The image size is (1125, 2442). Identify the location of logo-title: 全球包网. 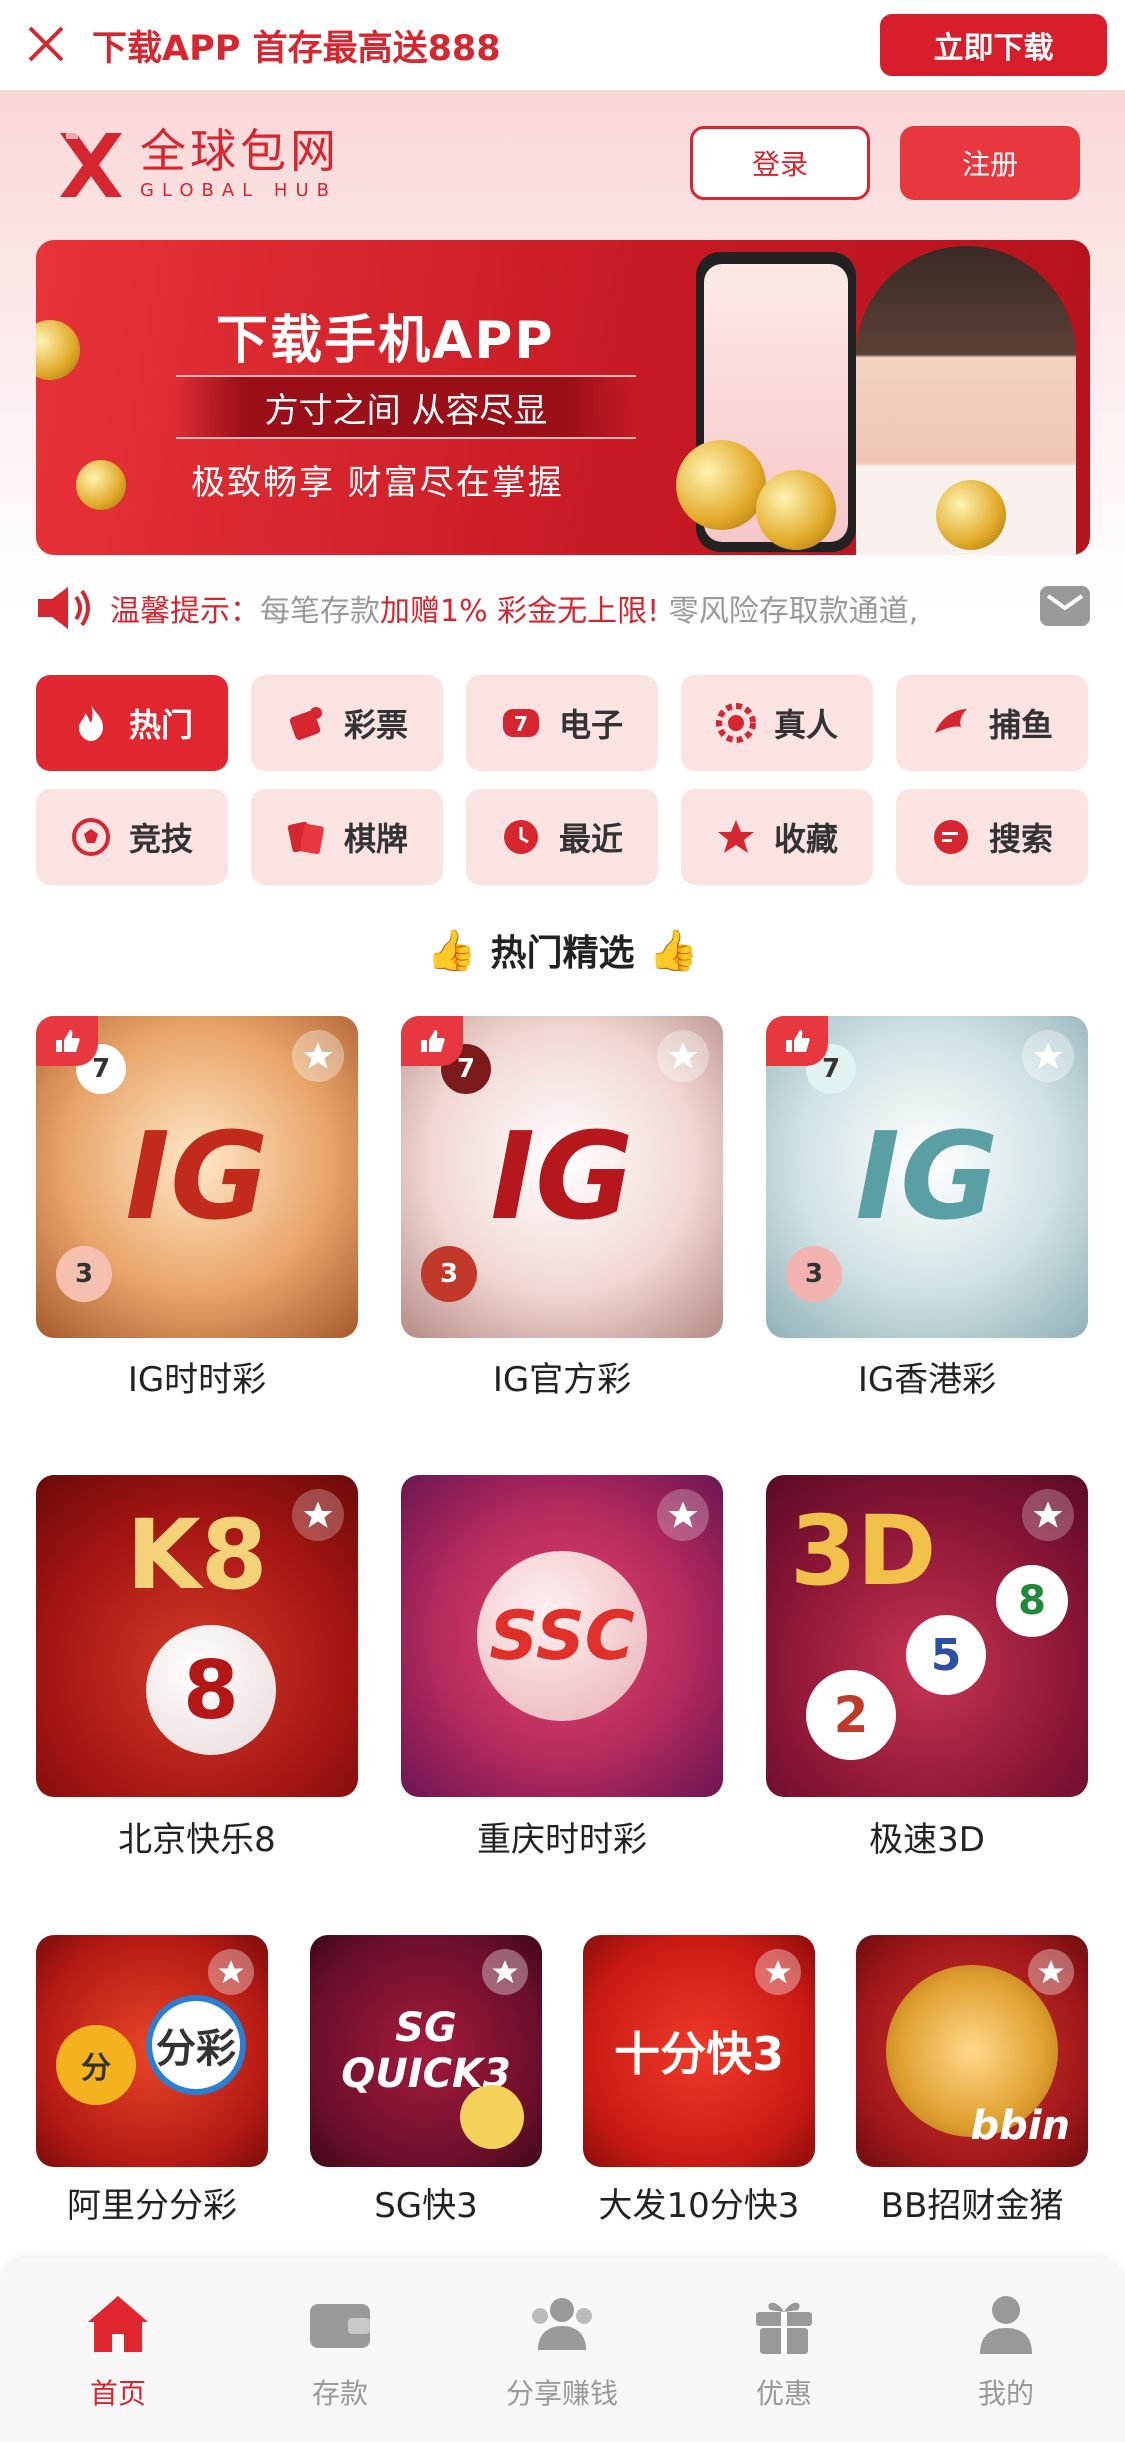
(240, 151).